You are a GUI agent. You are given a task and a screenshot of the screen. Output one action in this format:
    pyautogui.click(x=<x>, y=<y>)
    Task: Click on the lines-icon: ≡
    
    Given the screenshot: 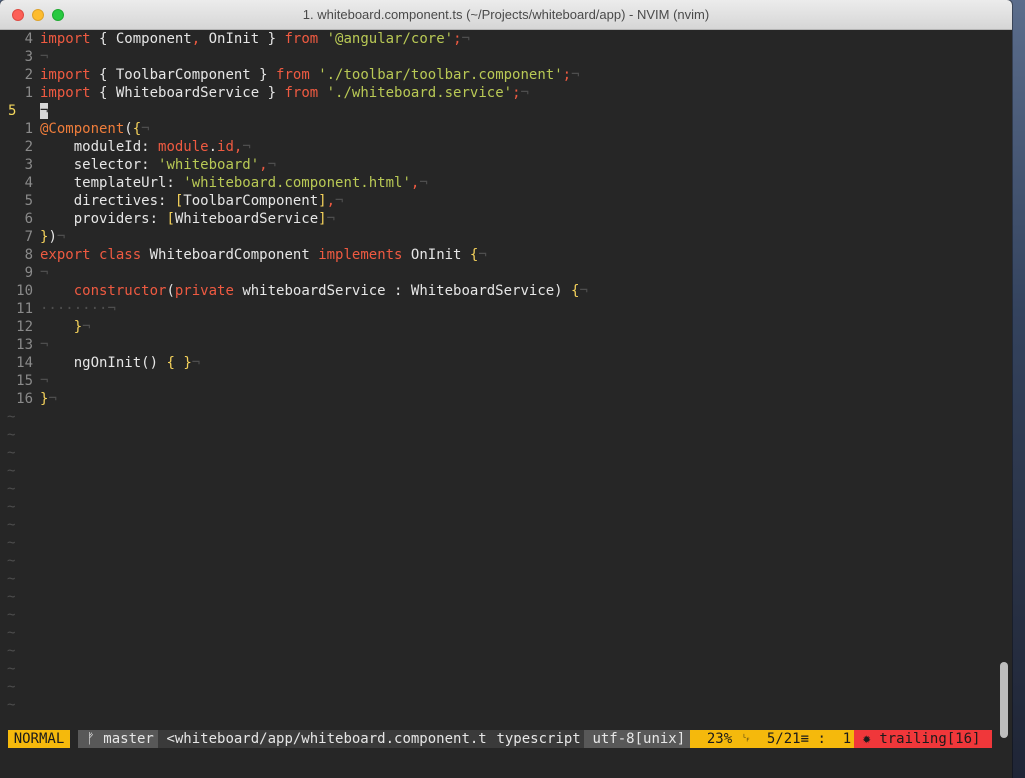 What is the action you would take?
    pyautogui.click(x=805, y=739)
    